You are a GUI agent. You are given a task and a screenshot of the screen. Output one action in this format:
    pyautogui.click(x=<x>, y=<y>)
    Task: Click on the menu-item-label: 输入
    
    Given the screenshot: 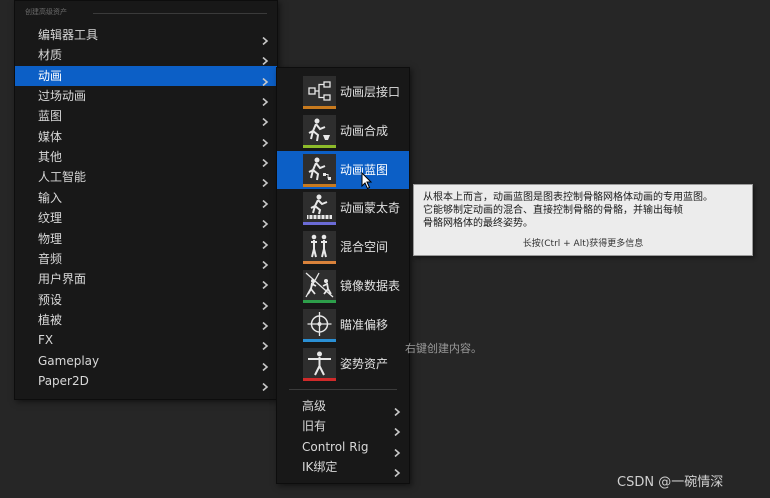 What is the action you would take?
    pyautogui.click(x=50, y=197)
    